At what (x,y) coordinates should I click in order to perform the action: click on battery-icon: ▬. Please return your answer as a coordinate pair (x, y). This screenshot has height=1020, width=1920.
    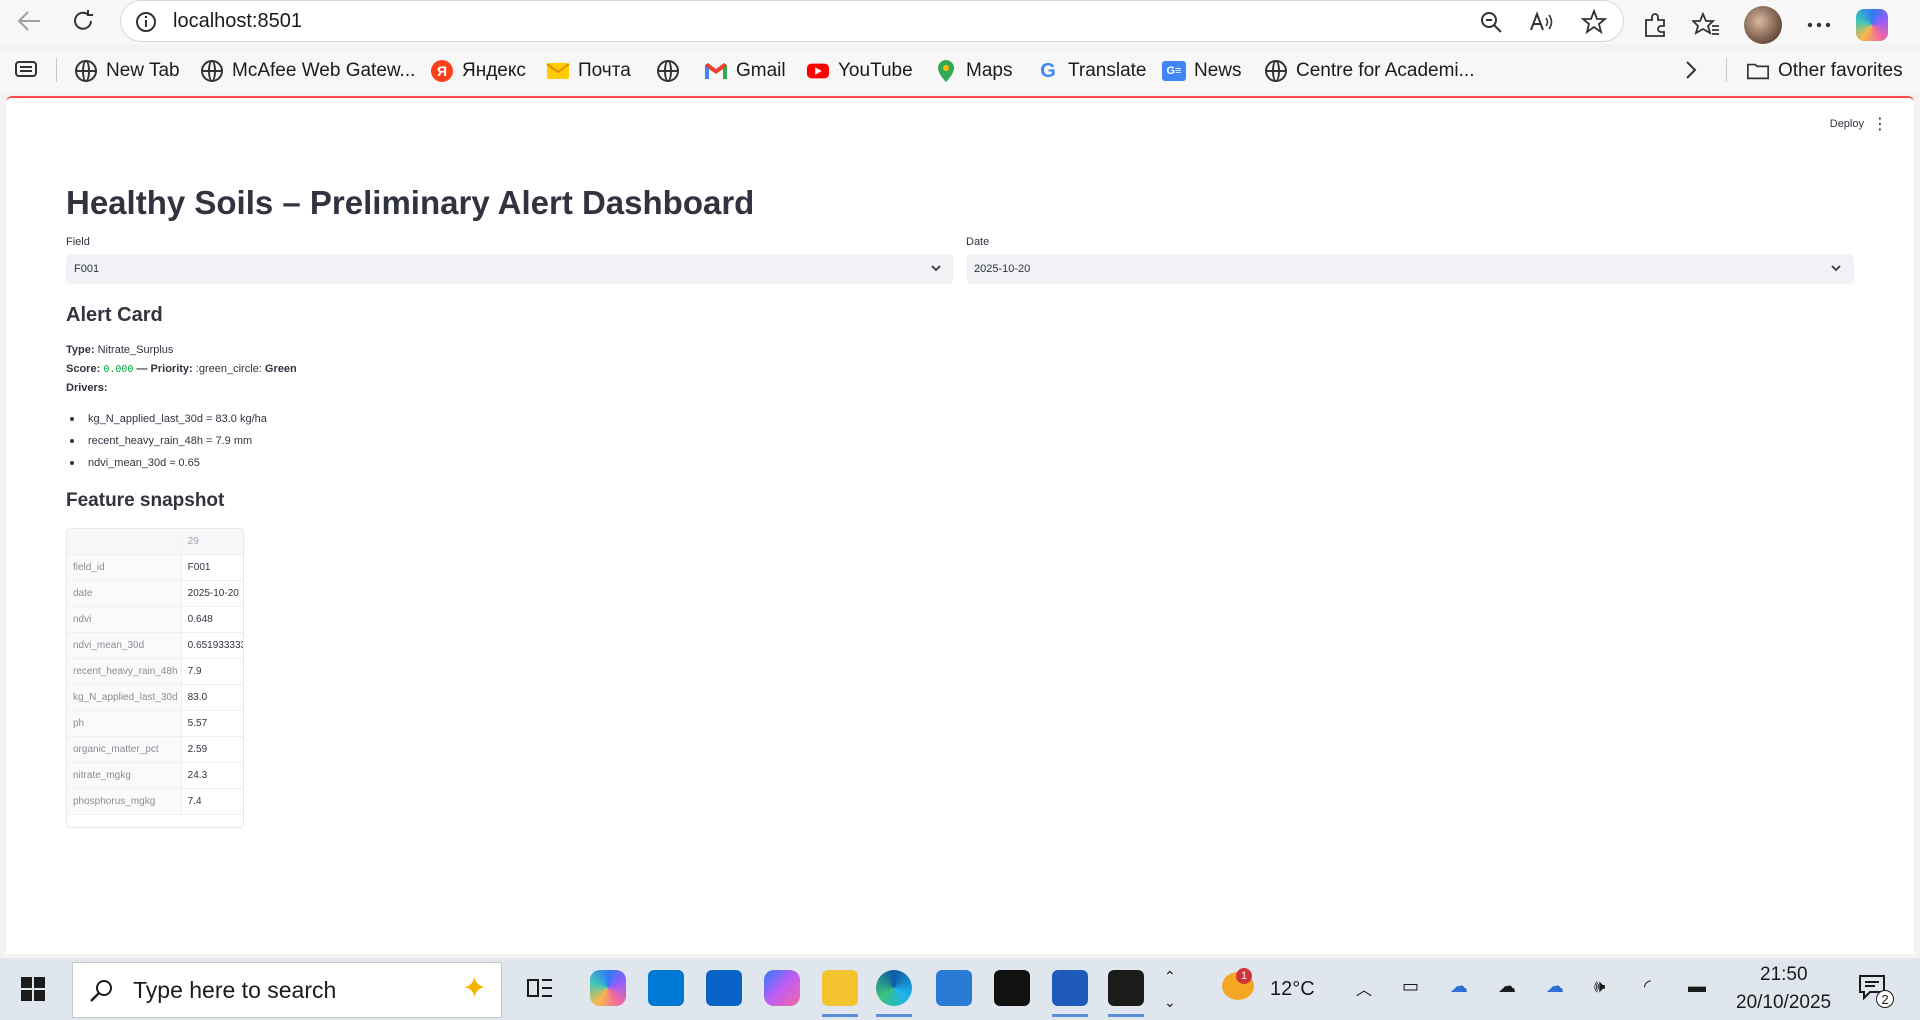
    Looking at the image, I should click on (1697, 986).